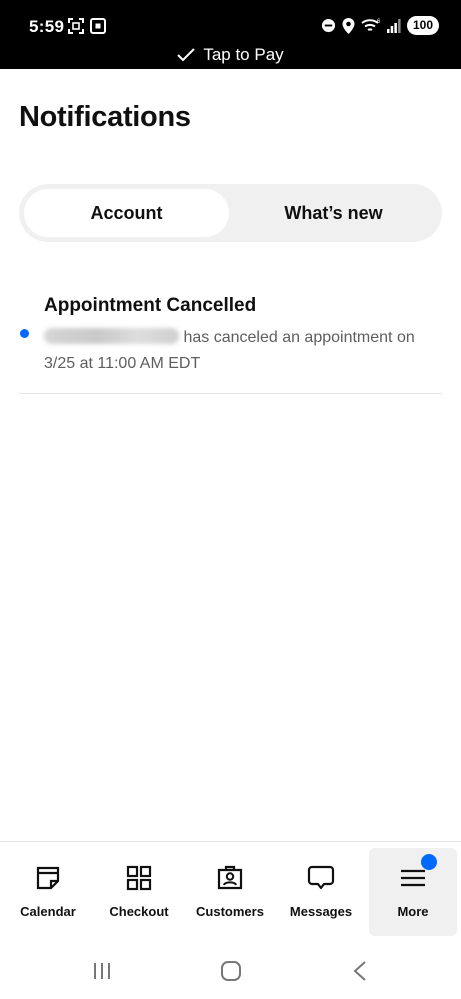  What do you see at coordinates (321, 911) in the screenshot?
I see `nav-messages-label: Messages` at bounding box center [321, 911].